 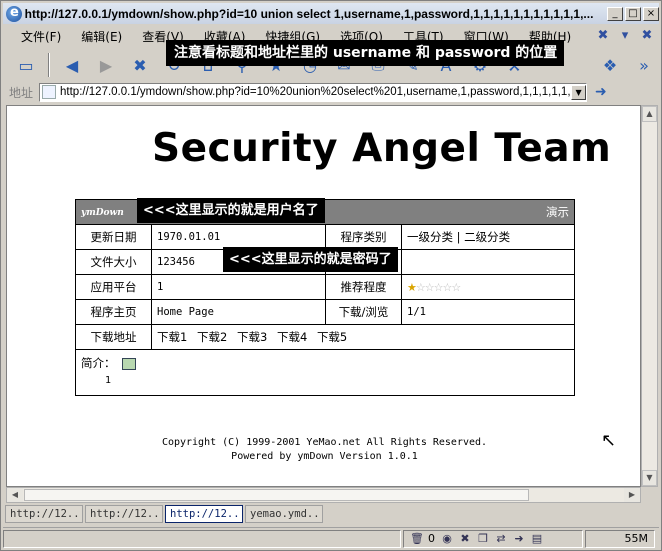 I want to click on sync-icon: ⇄, so click(x=501, y=538).